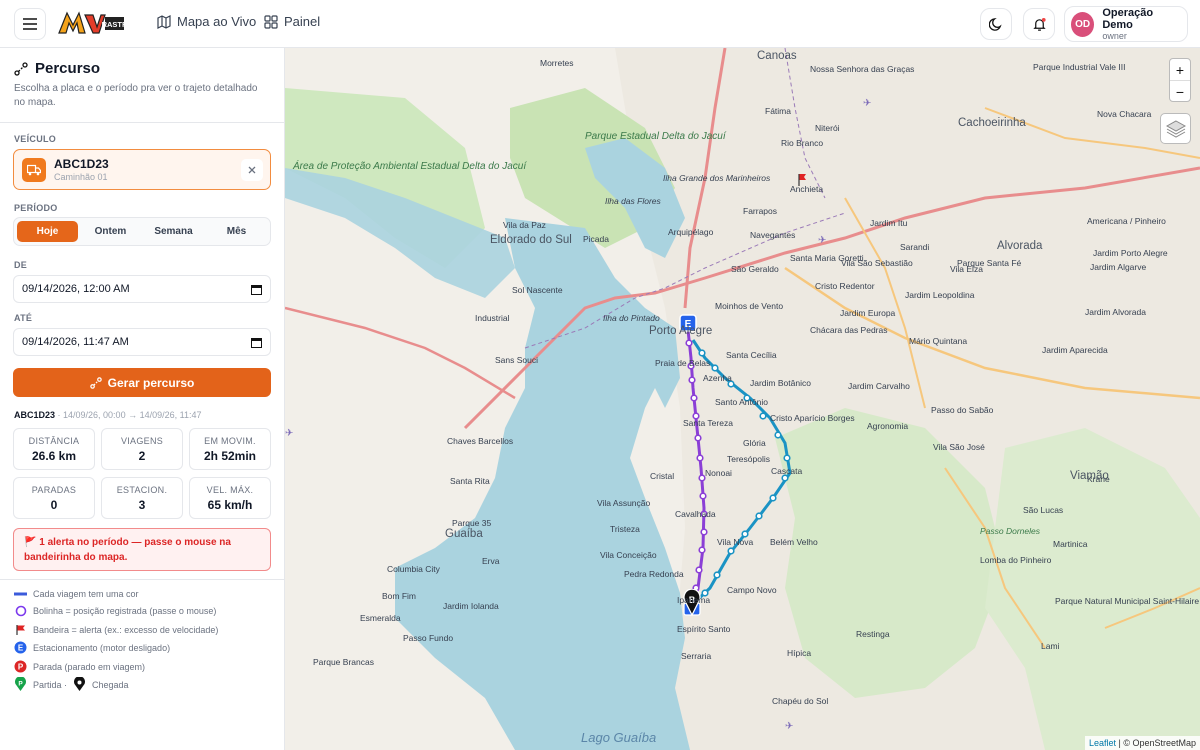  Describe the element at coordinates (787, 471) in the screenshot. I see `map-label: Cascata` at that location.